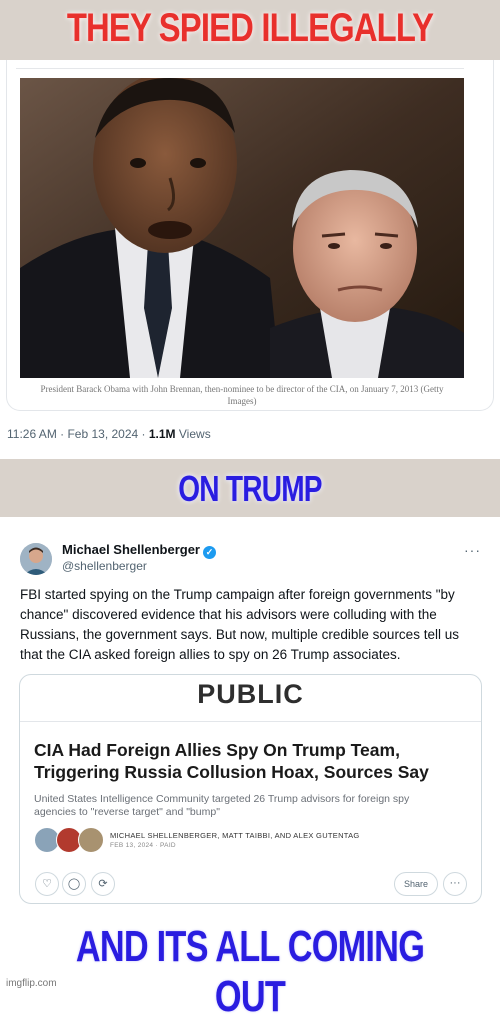  What do you see at coordinates (36, 559) in the screenshot?
I see `avatar` at bounding box center [36, 559].